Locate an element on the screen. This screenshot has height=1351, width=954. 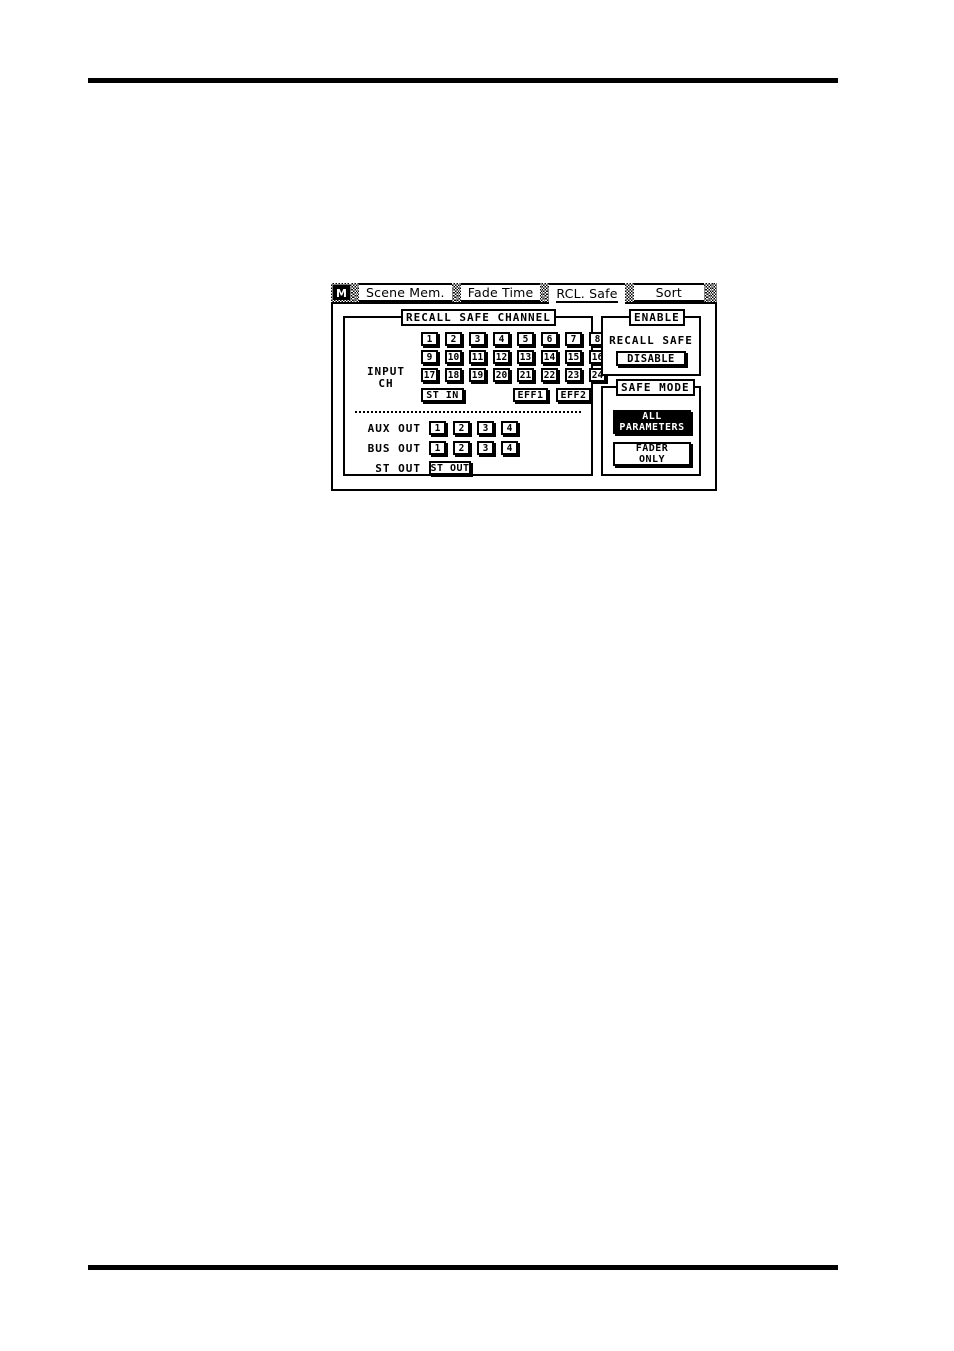
recall-safe-enable-toggle: DISABLE is located at coordinates (651, 358).